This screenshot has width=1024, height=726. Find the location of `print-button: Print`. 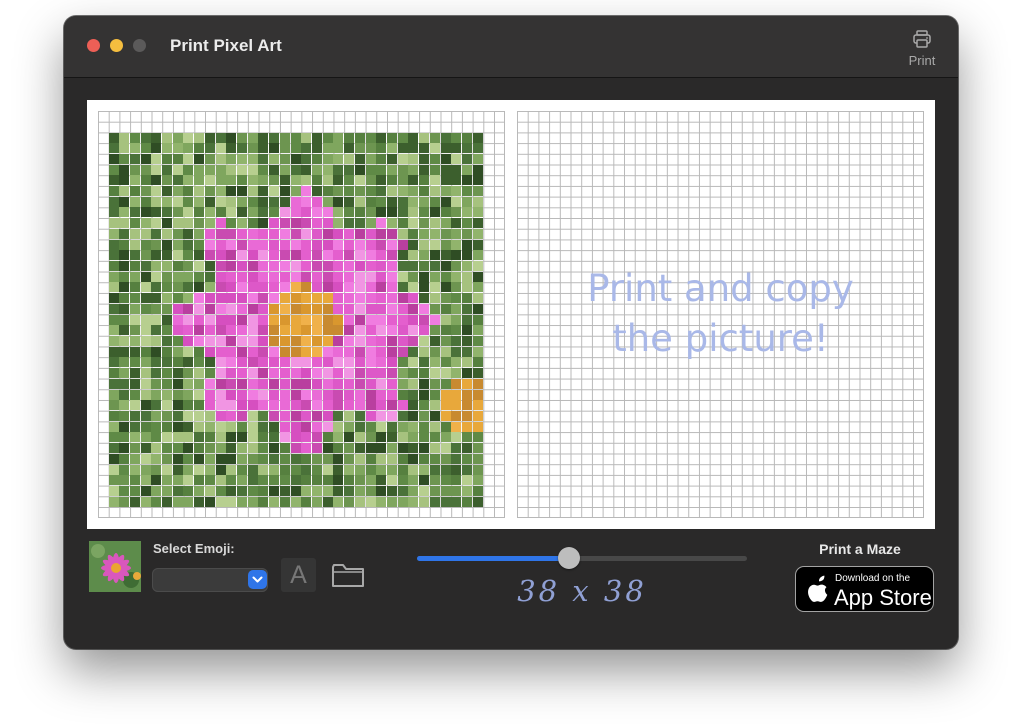

print-button: Print is located at coordinates (922, 48).